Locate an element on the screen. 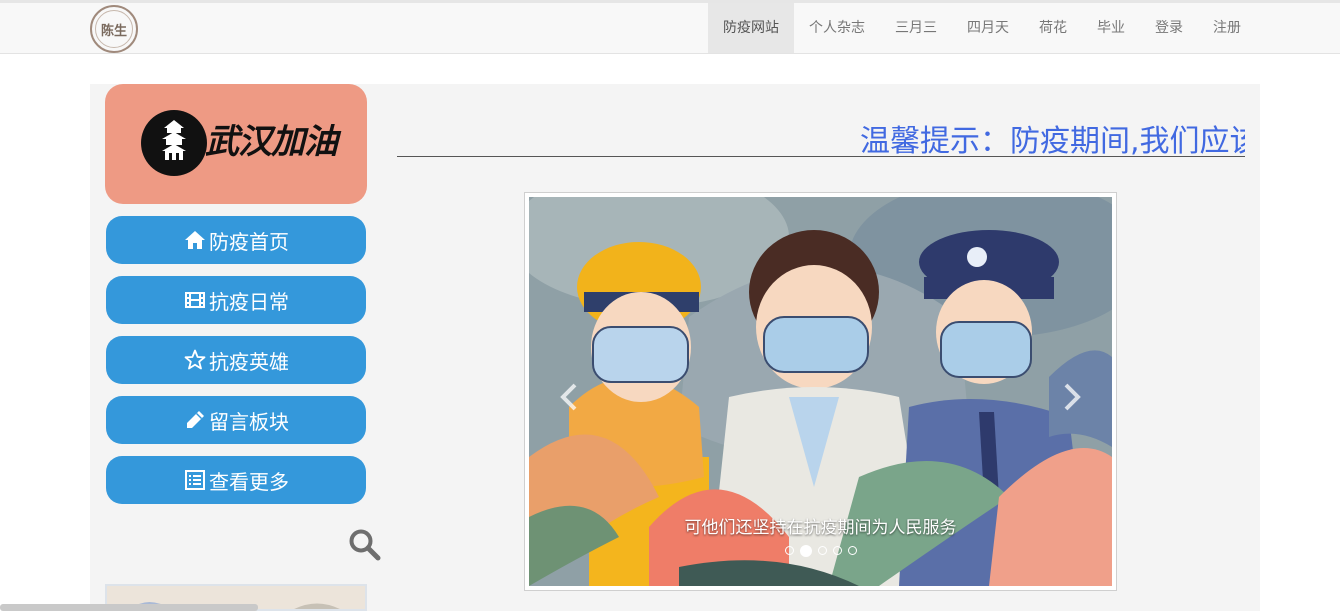 Image resolution: width=1340 pixels, height=611 pixels. banner-title: 武汉加油 is located at coordinates (271, 142).